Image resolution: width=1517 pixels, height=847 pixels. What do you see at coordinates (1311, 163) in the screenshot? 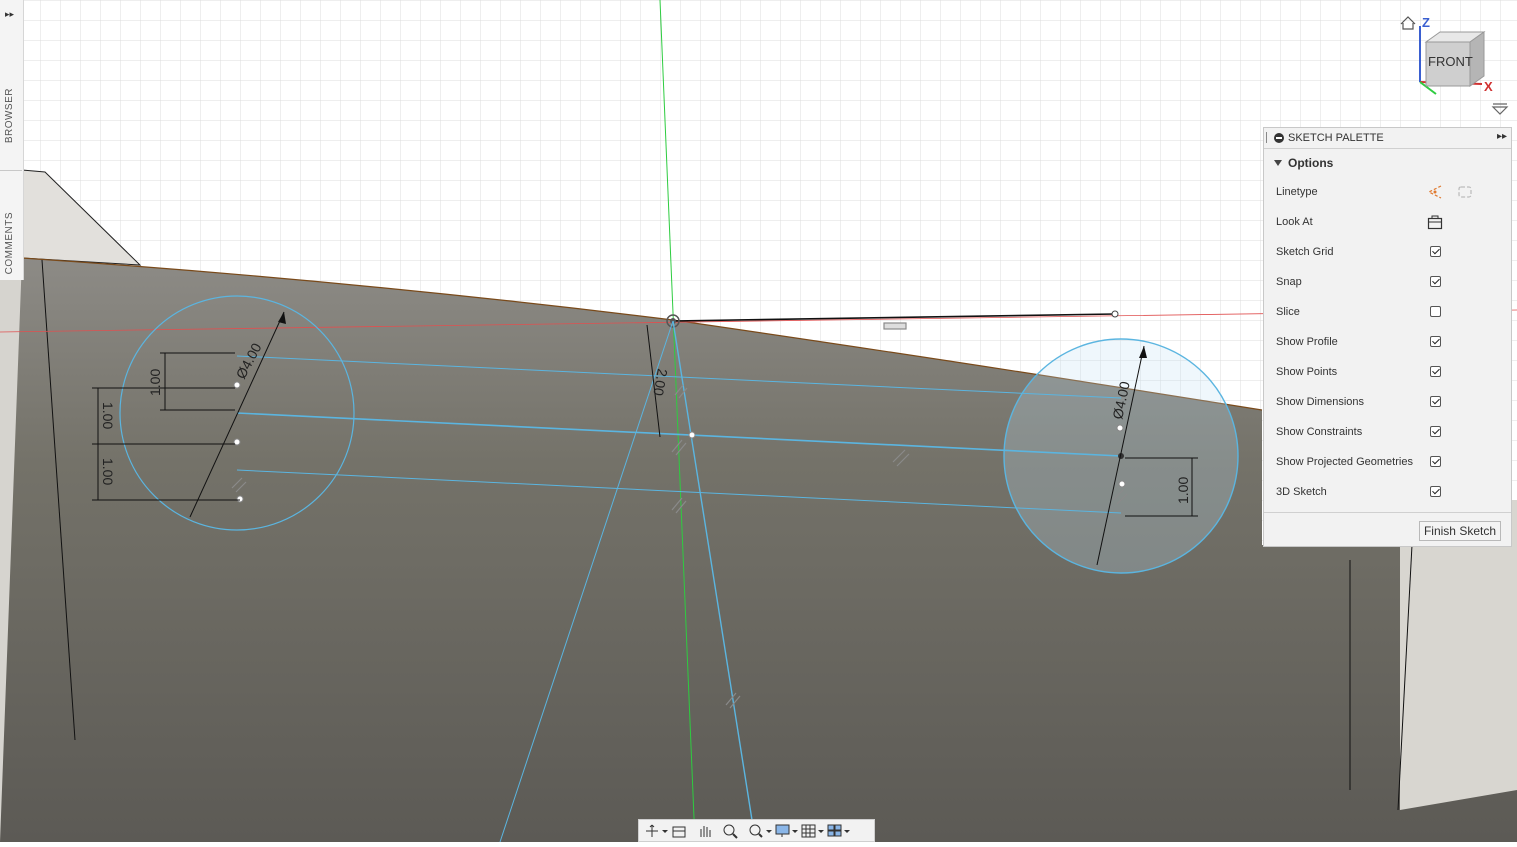
I see `options-title: Options` at bounding box center [1311, 163].